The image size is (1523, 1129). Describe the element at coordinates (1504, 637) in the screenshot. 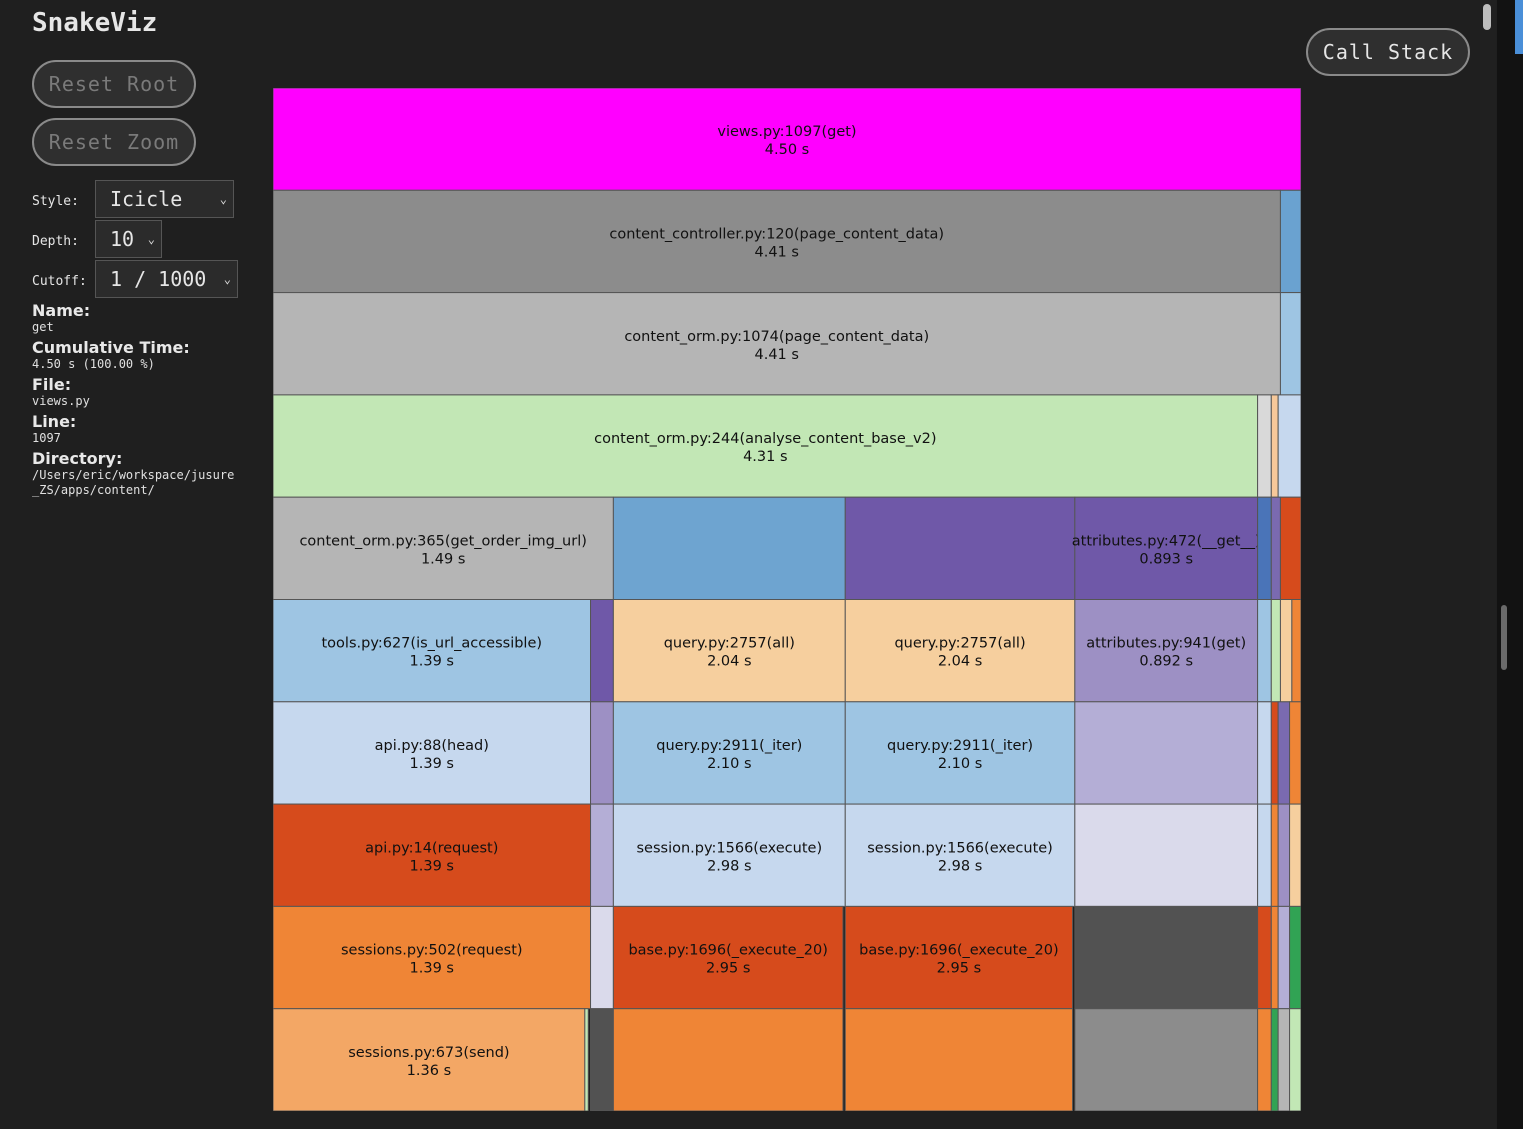

I see `secondary-scrollbar-thumb` at that location.